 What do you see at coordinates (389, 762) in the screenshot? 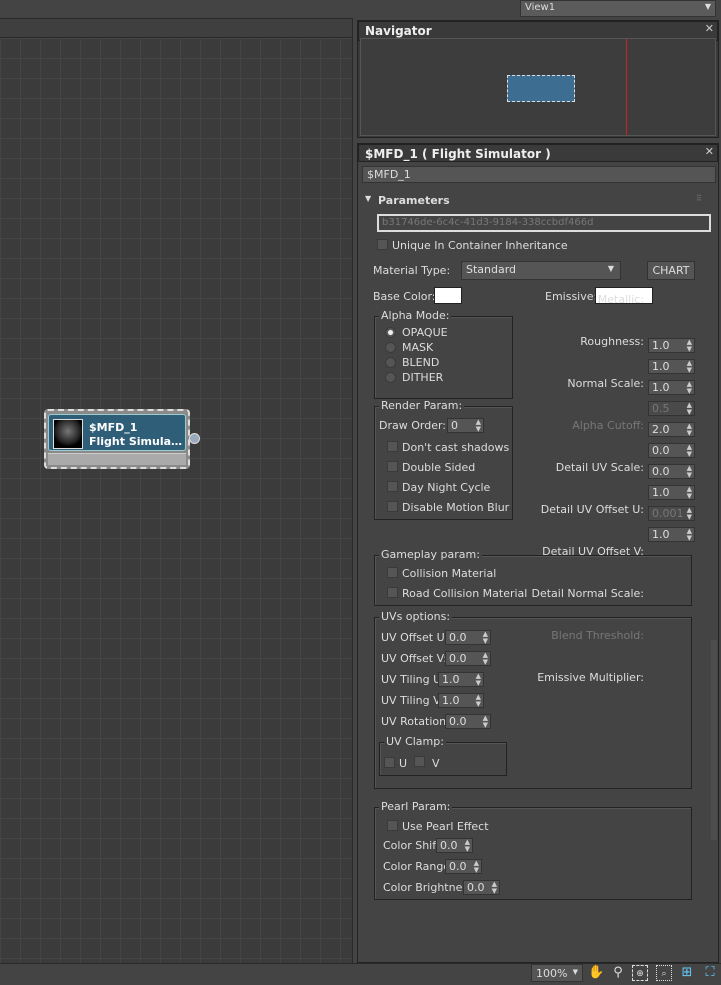
I see `uv-clamp-u-checkbox` at bounding box center [389, 762].